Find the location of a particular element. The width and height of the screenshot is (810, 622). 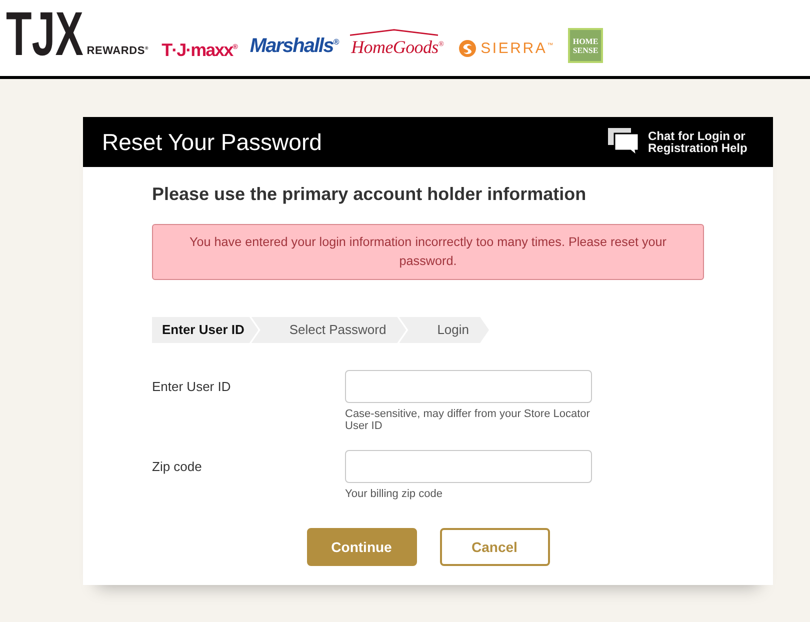

section-heading: Please use the primary account holder information is located at coordinates (370, 194).